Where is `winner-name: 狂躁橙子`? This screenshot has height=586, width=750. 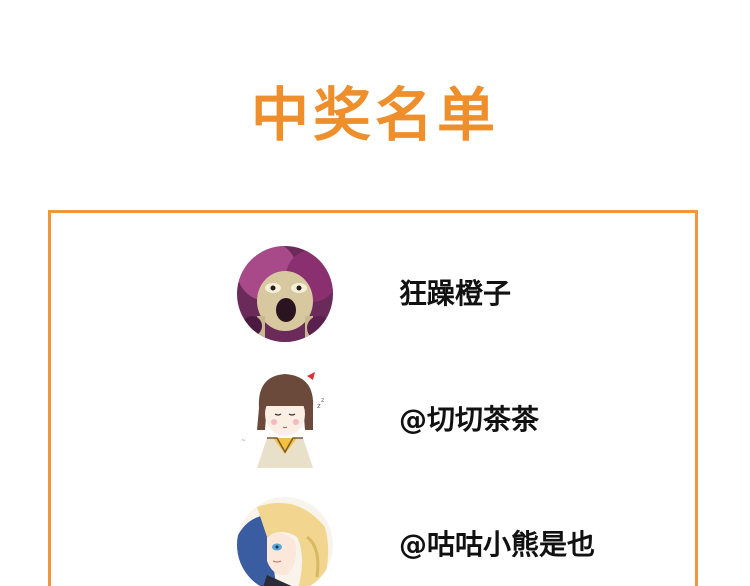
winner-name: 狂躁橙子 is located at coordinates (455, 293).